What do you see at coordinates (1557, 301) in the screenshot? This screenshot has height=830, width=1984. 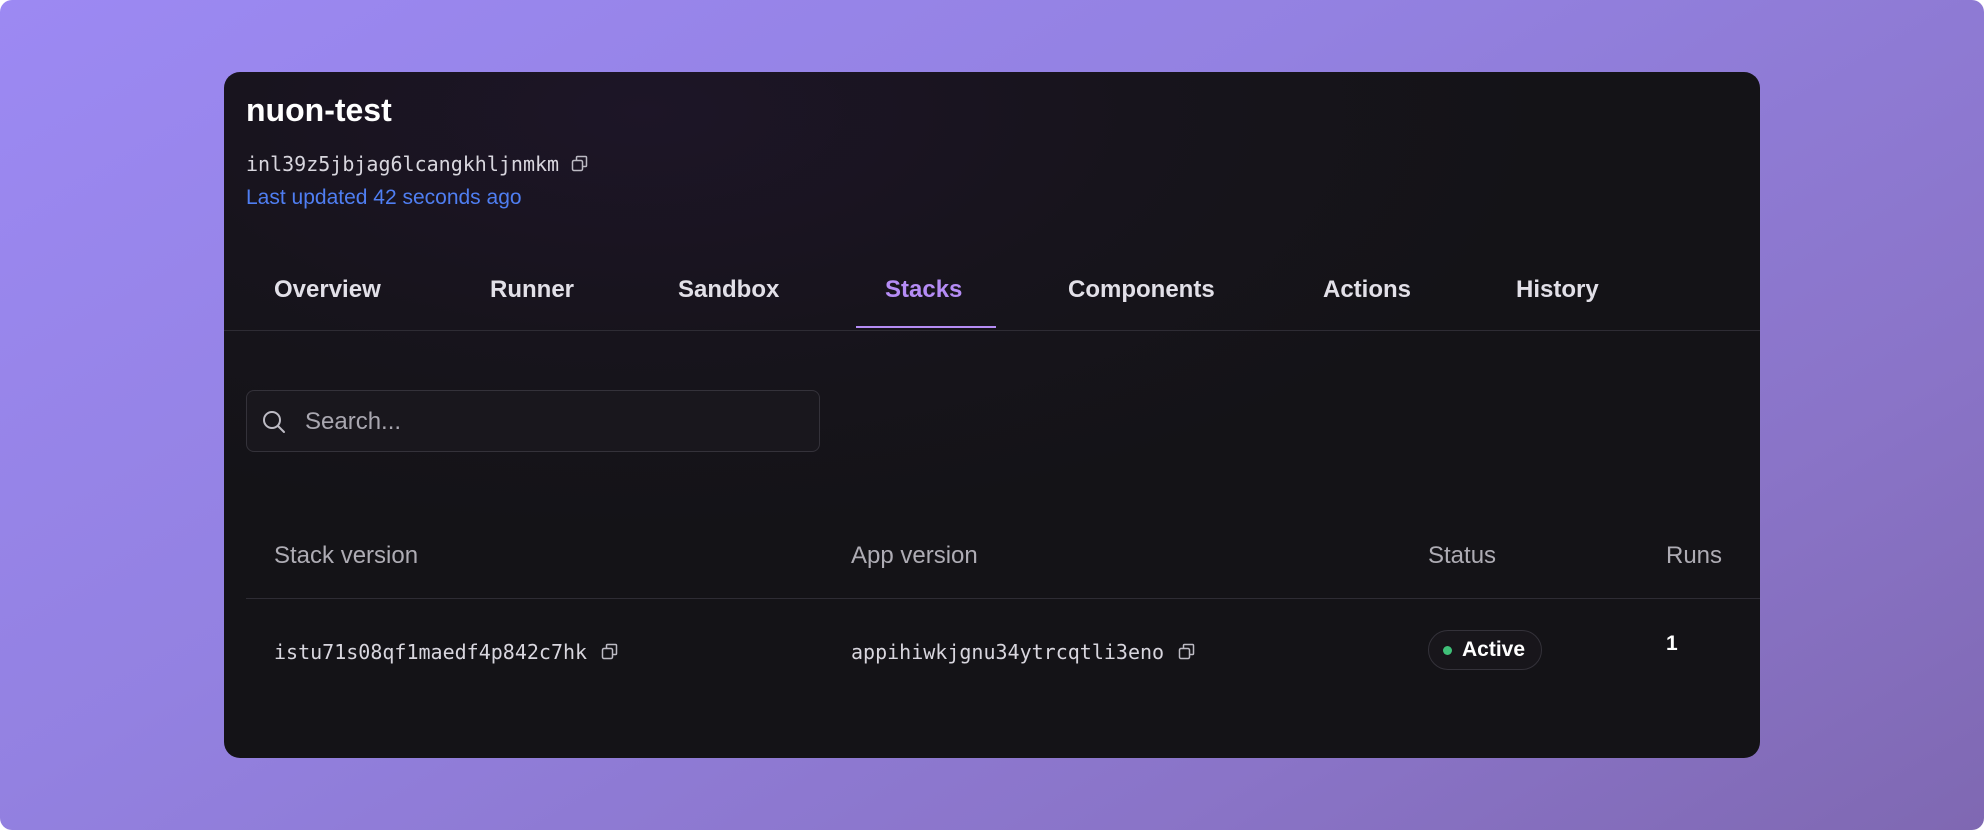 I see `tab-history: History` at bounding box center [1557, 301].